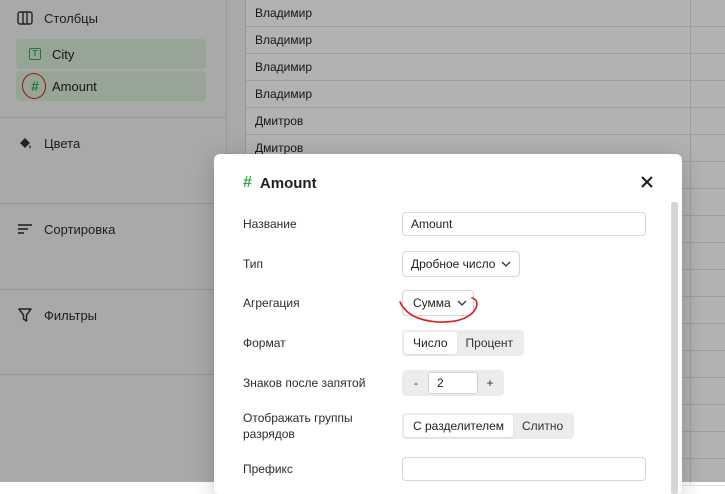  I want to click on decrement-button: -, so click(416, 383).